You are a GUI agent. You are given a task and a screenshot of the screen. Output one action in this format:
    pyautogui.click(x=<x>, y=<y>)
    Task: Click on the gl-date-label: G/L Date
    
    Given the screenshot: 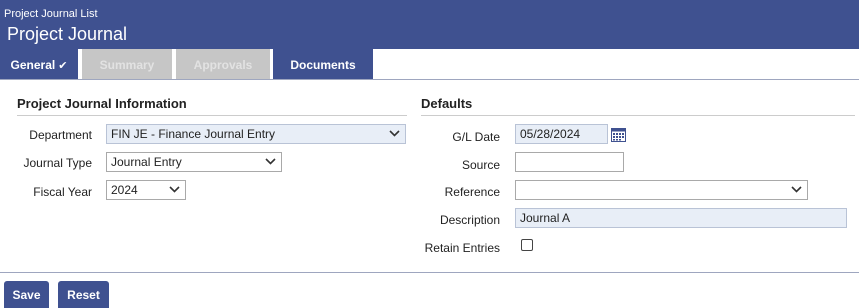 What is the action you would take?
    pyautogui.click(x=476, y=137)
    